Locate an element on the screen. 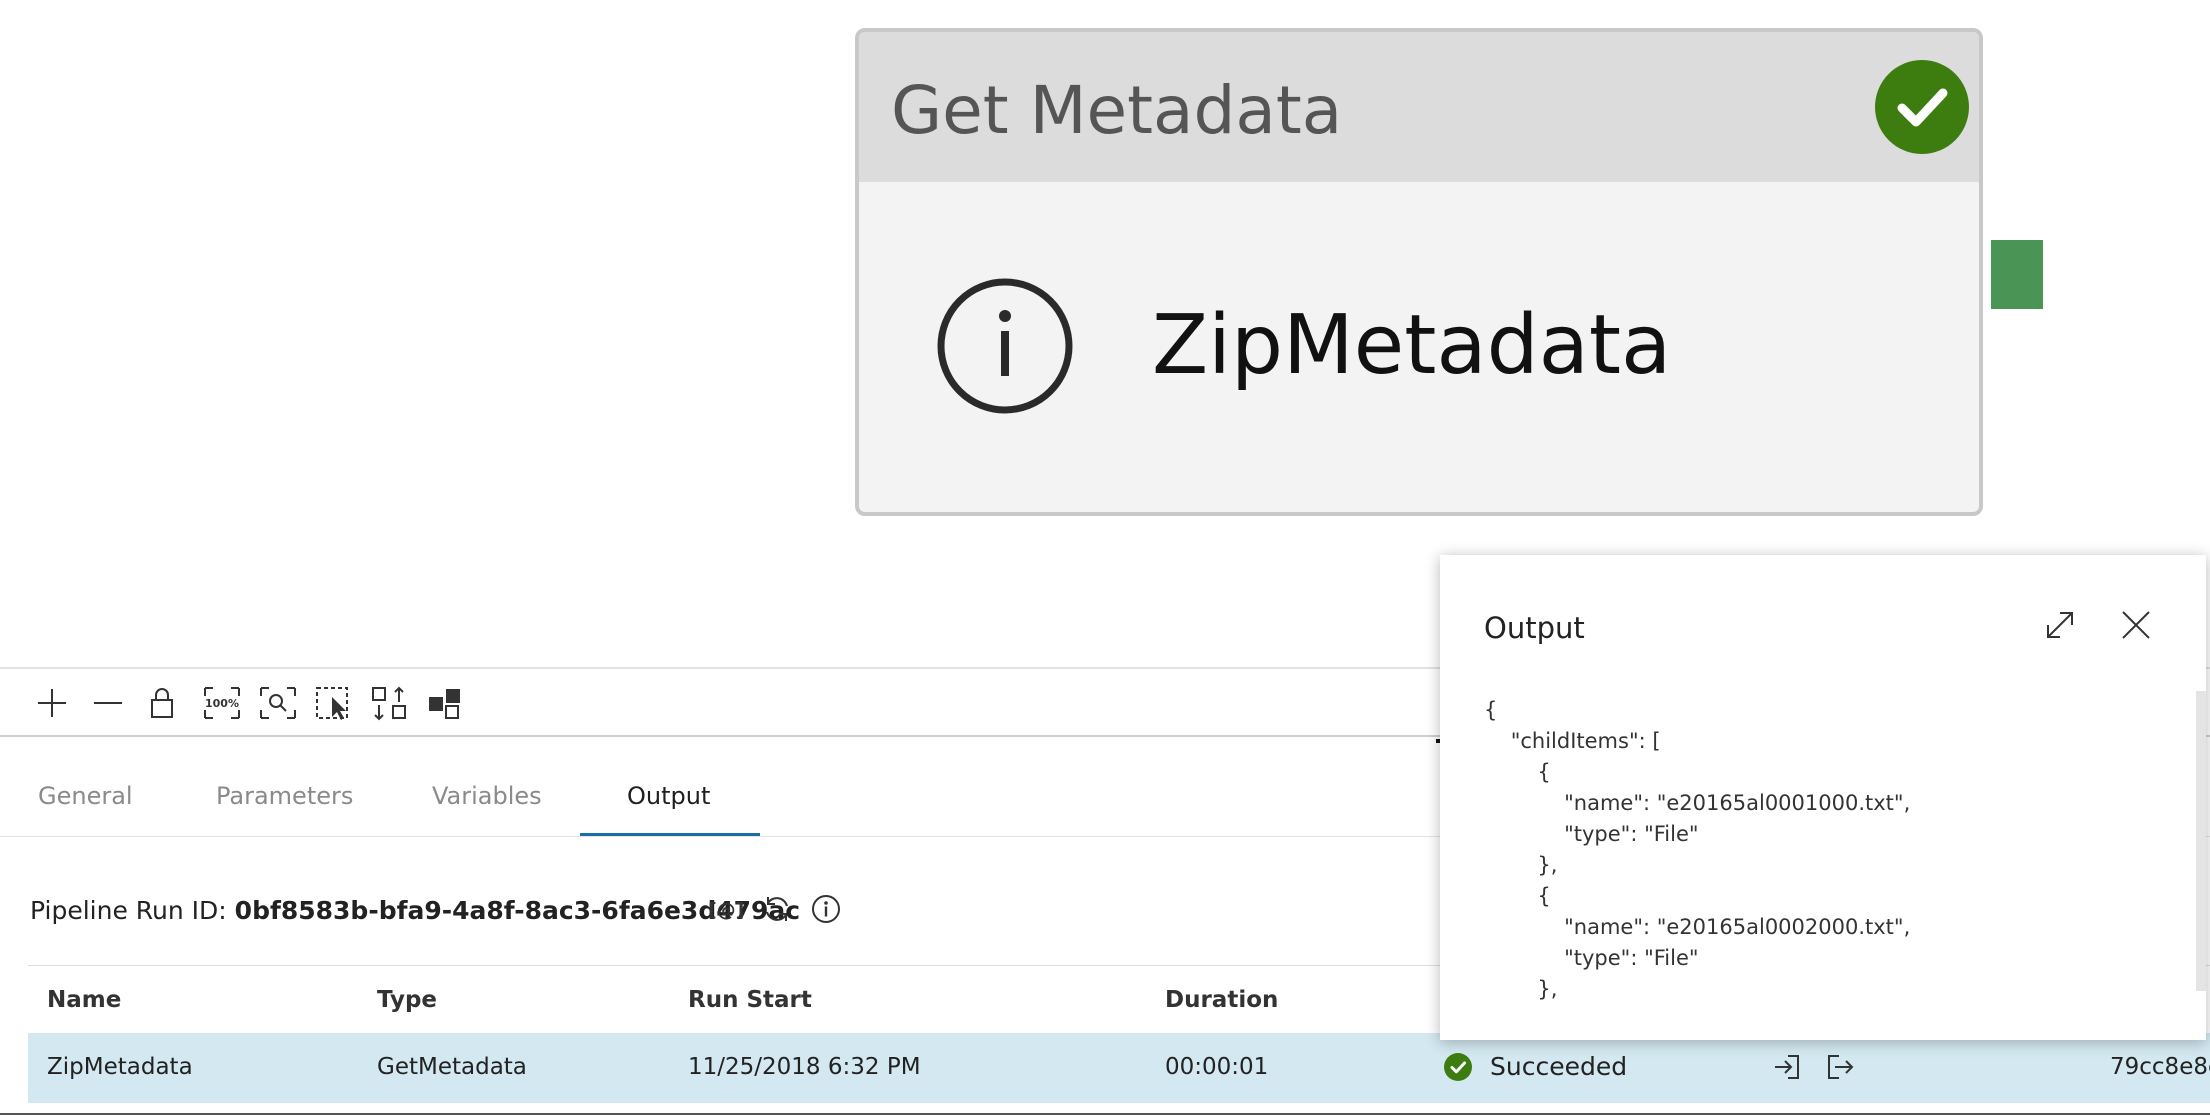 The width and height of the screenshot is (2210, 1118). info-icon is located at coordinates (1005, 346).